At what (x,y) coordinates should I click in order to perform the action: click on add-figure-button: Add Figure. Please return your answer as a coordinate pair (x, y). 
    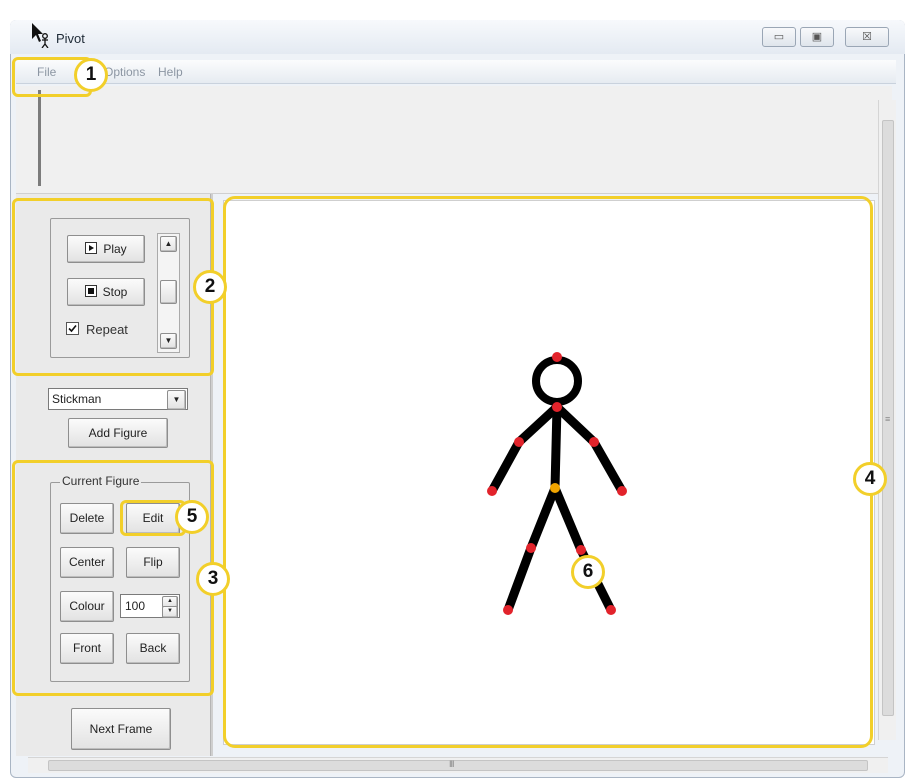
    Looking at the image, I should click on (118, 433).